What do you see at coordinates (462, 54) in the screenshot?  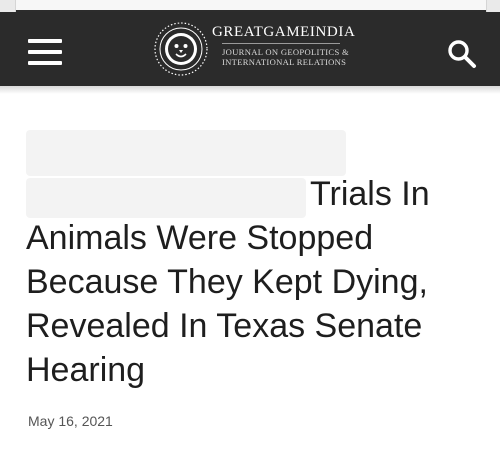 I see `search-icon` at bounding box center [462, 54].